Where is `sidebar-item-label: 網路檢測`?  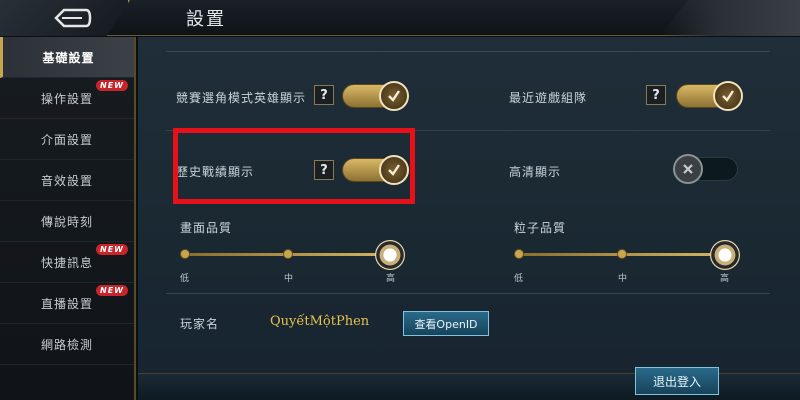 sidebar-item-label: 網路檢測 is located at coordinates (66, 344).